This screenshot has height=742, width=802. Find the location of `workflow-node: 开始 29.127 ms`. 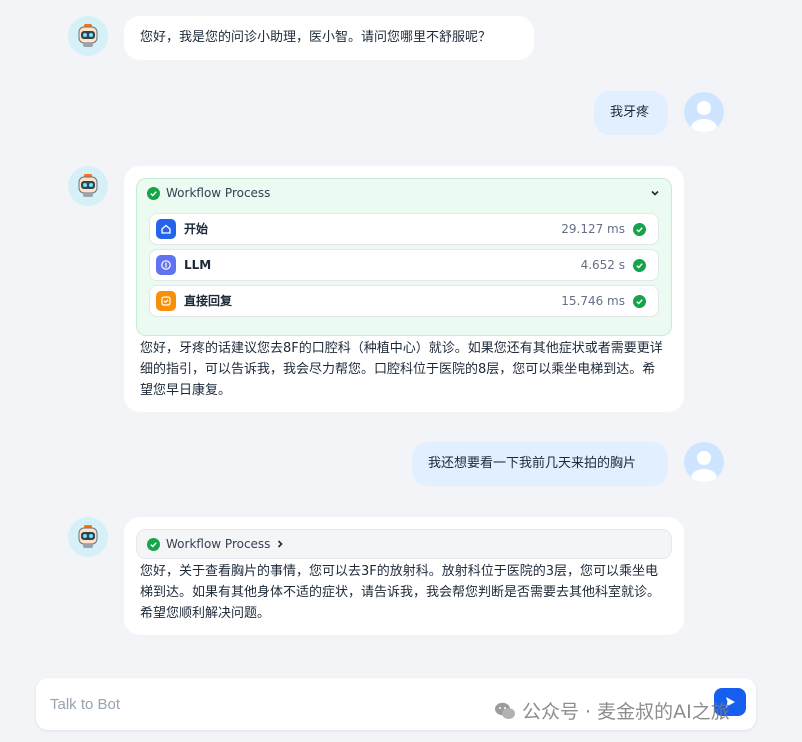

workflow-node: 开始 29.127 ms is located at coordinates (404, 229).